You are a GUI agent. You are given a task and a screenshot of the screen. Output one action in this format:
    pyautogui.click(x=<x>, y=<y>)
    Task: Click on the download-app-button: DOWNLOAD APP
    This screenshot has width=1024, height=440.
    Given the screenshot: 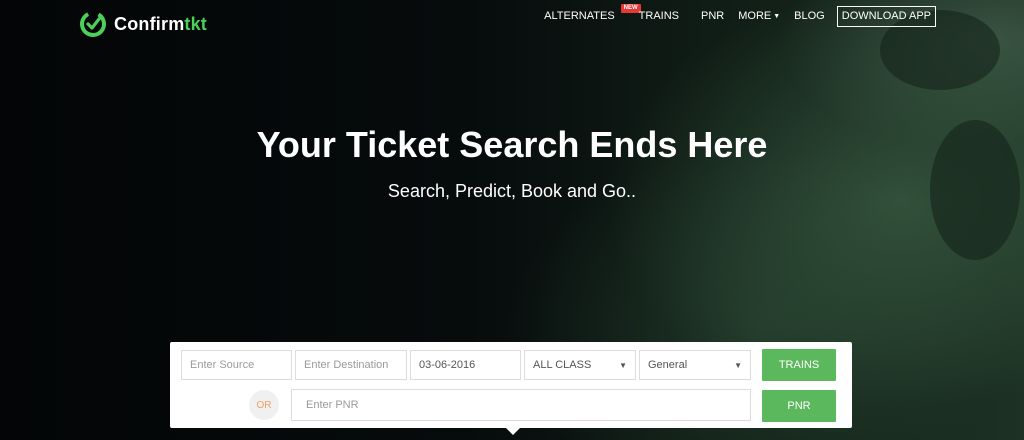 What is the action you would take?
    pyautogui.click(x=886, y=16)
    